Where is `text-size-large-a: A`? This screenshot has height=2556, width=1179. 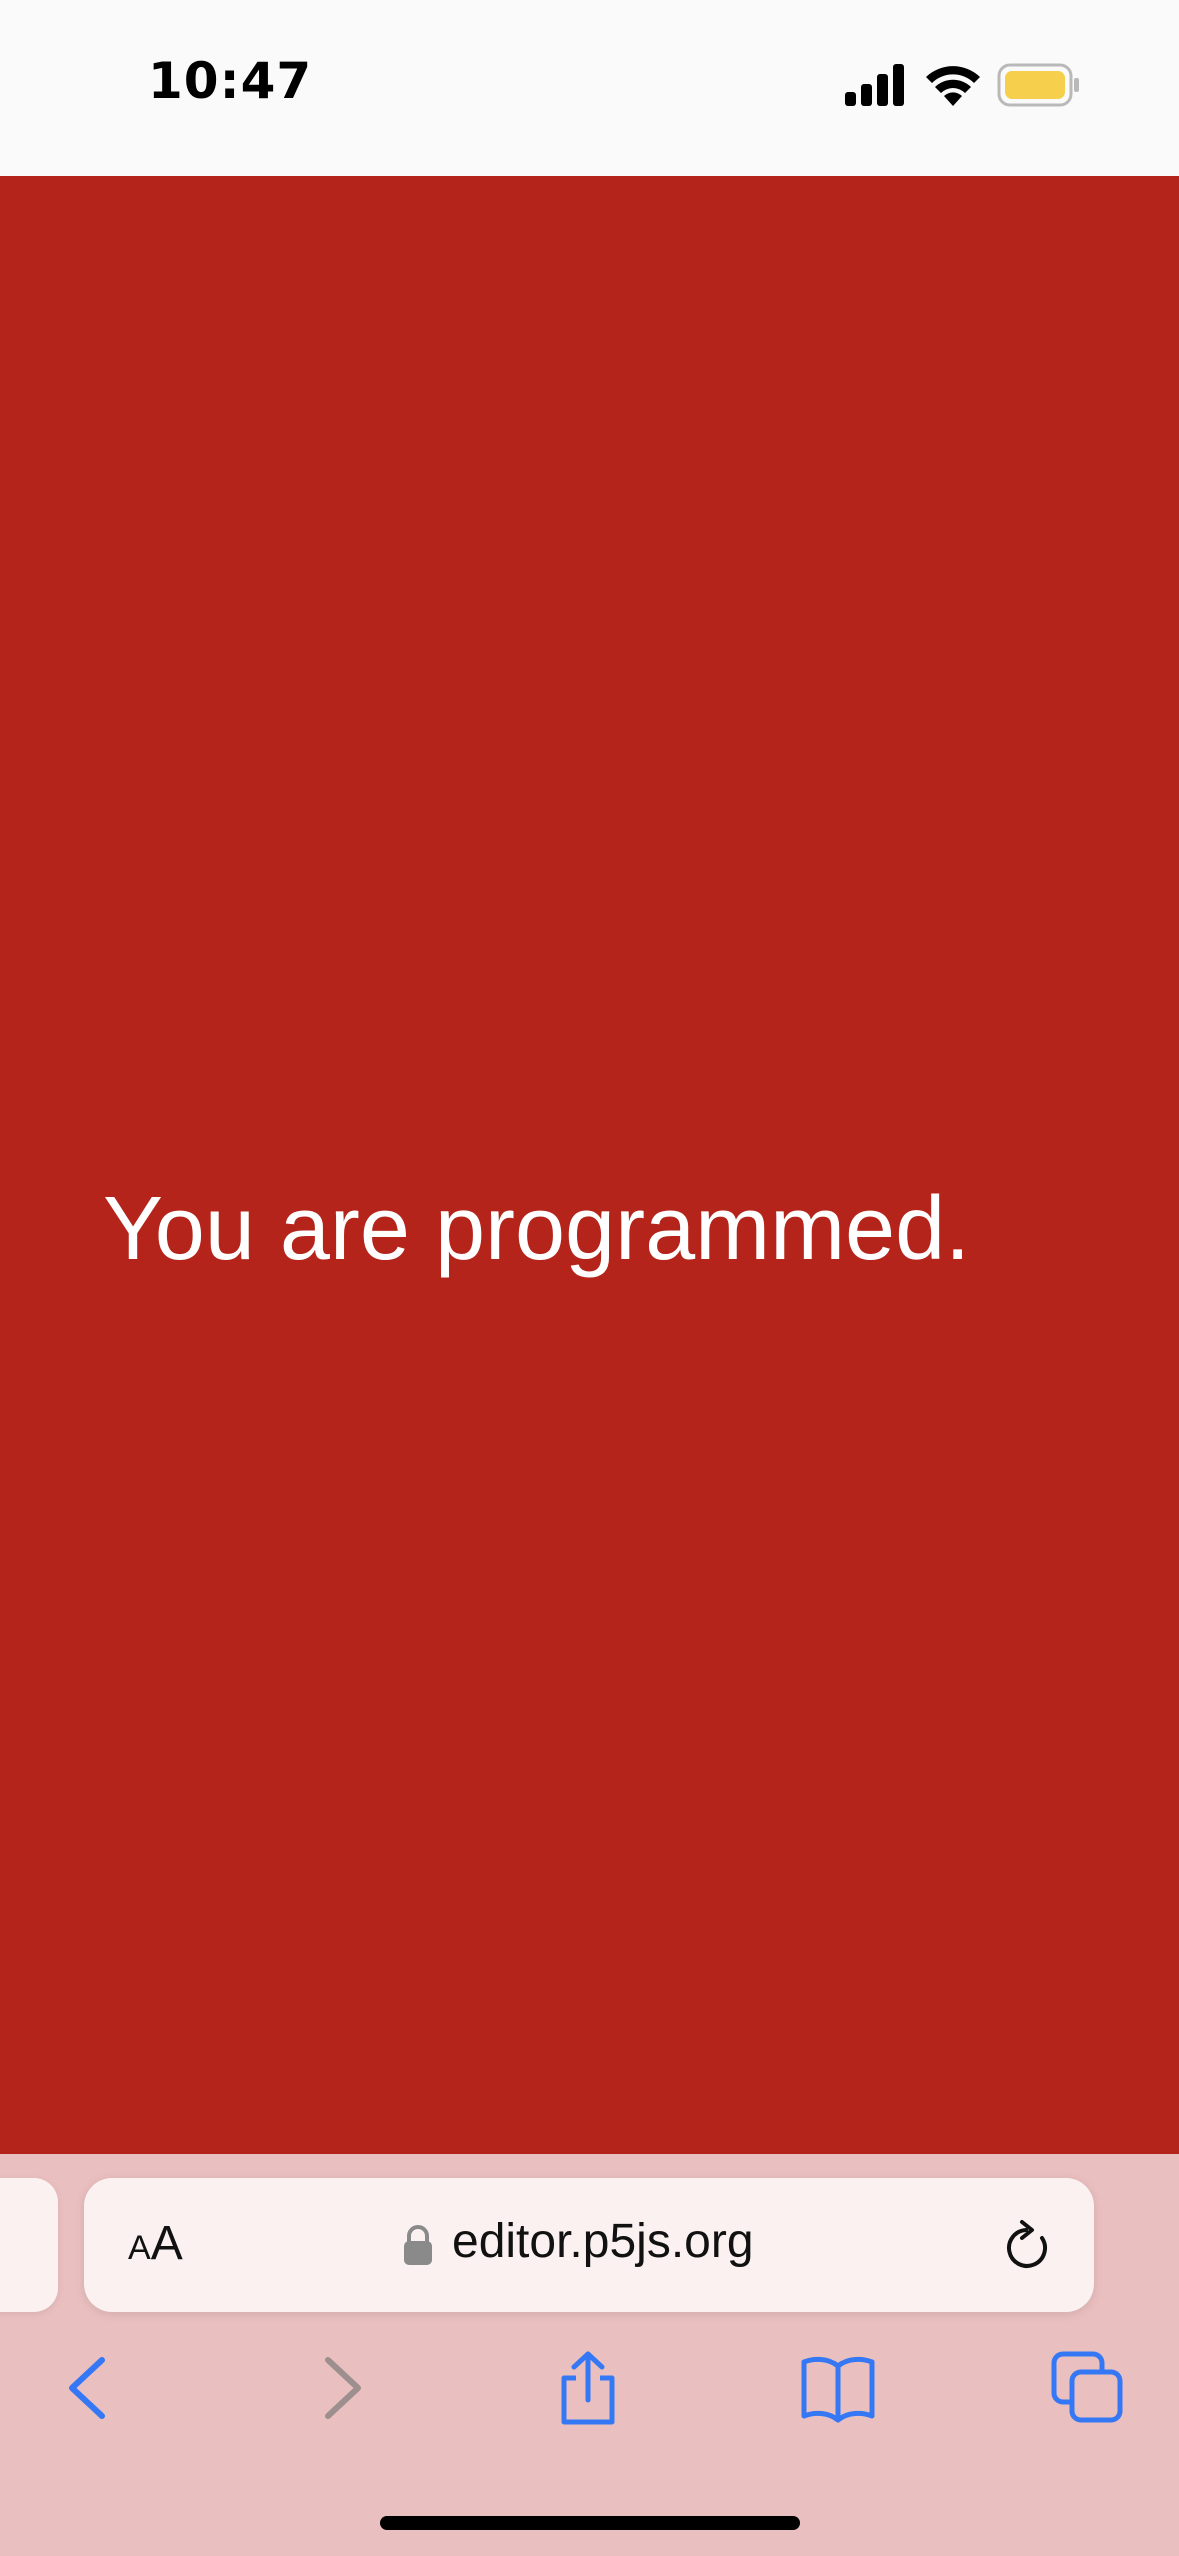
text-size-large-a: A is located at coordinates (166, 2243).